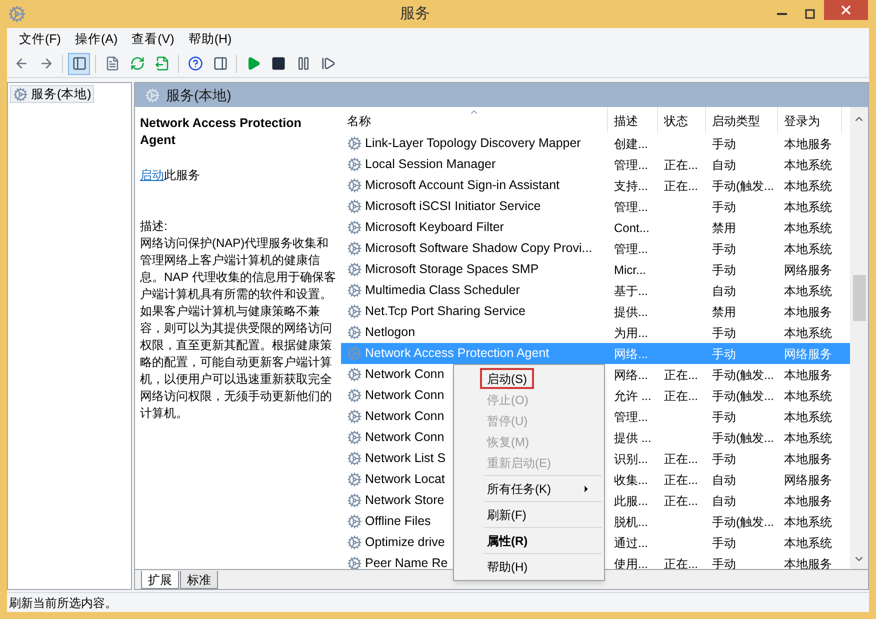 This screenshot has width=876, height=619. What do you see at coordinates (160, 580) in the screenshot?
I see `view-tab: 扩展` at bounding box center [160, 580].